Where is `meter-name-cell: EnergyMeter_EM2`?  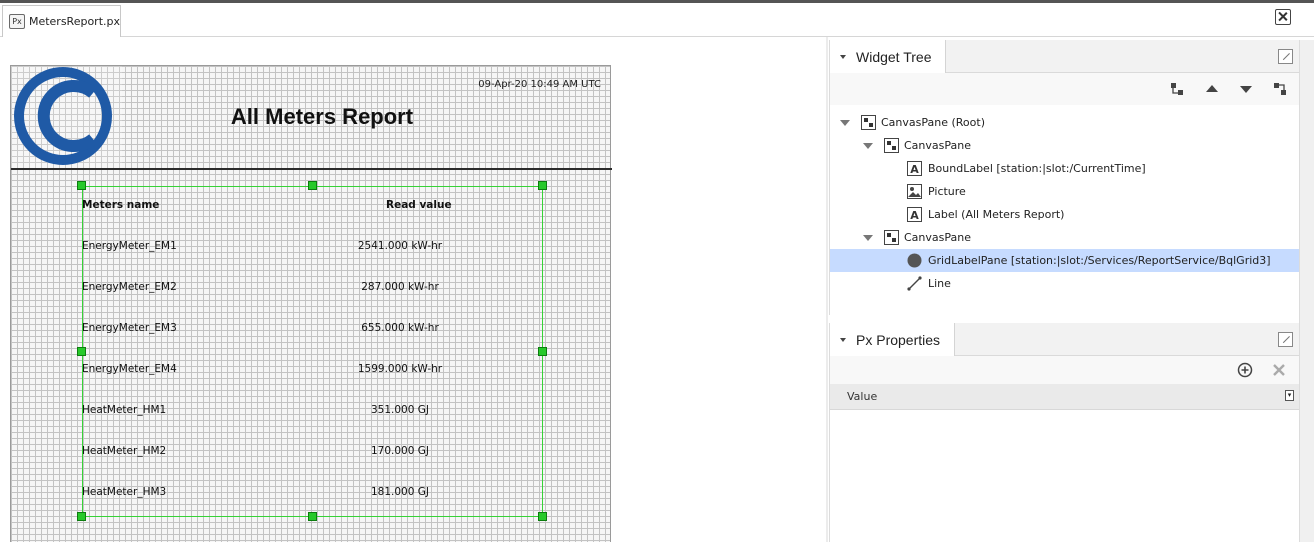
meter-name-cell: EnergyMeter_EM2 is located at coordinates (129, 287).